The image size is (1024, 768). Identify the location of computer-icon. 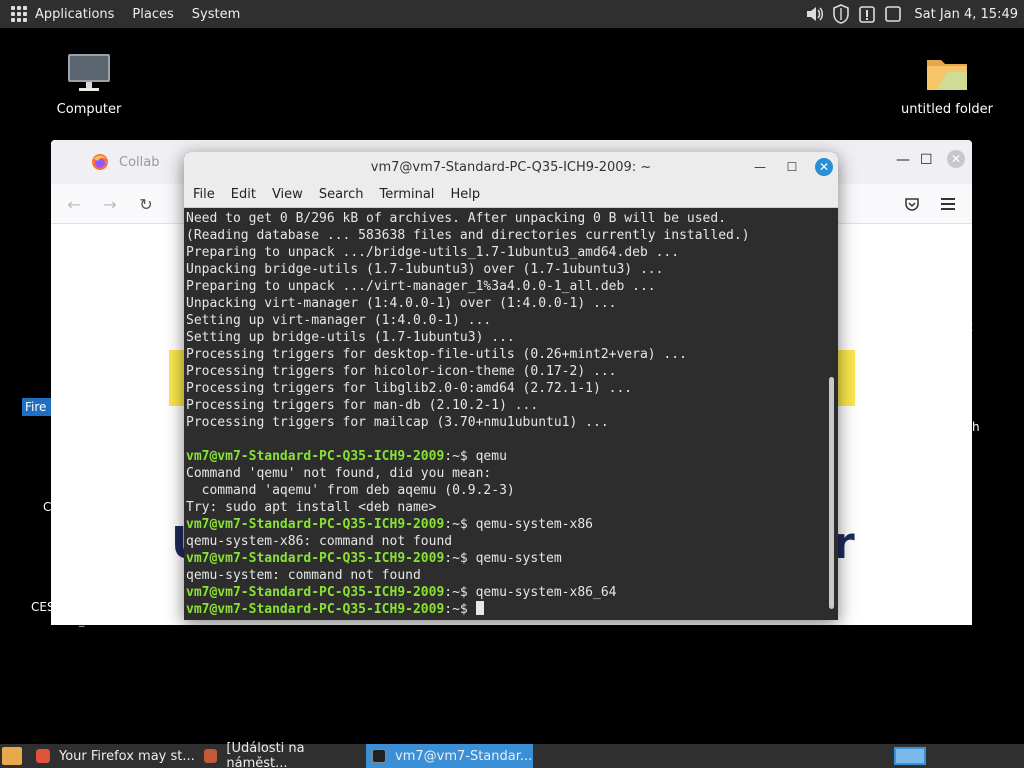
(89, 72).